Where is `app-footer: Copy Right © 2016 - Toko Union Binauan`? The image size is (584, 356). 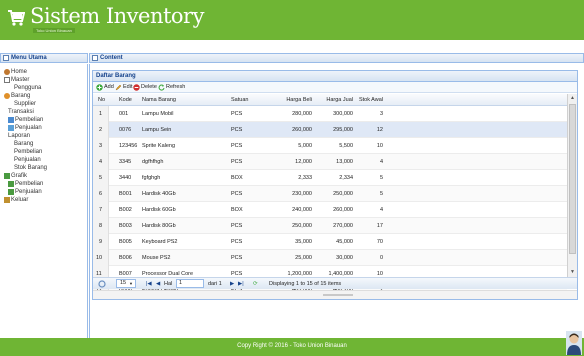 app-footer: Copy Right © 2016 - Toko Union Binauan is located at coordinates (292, 347).